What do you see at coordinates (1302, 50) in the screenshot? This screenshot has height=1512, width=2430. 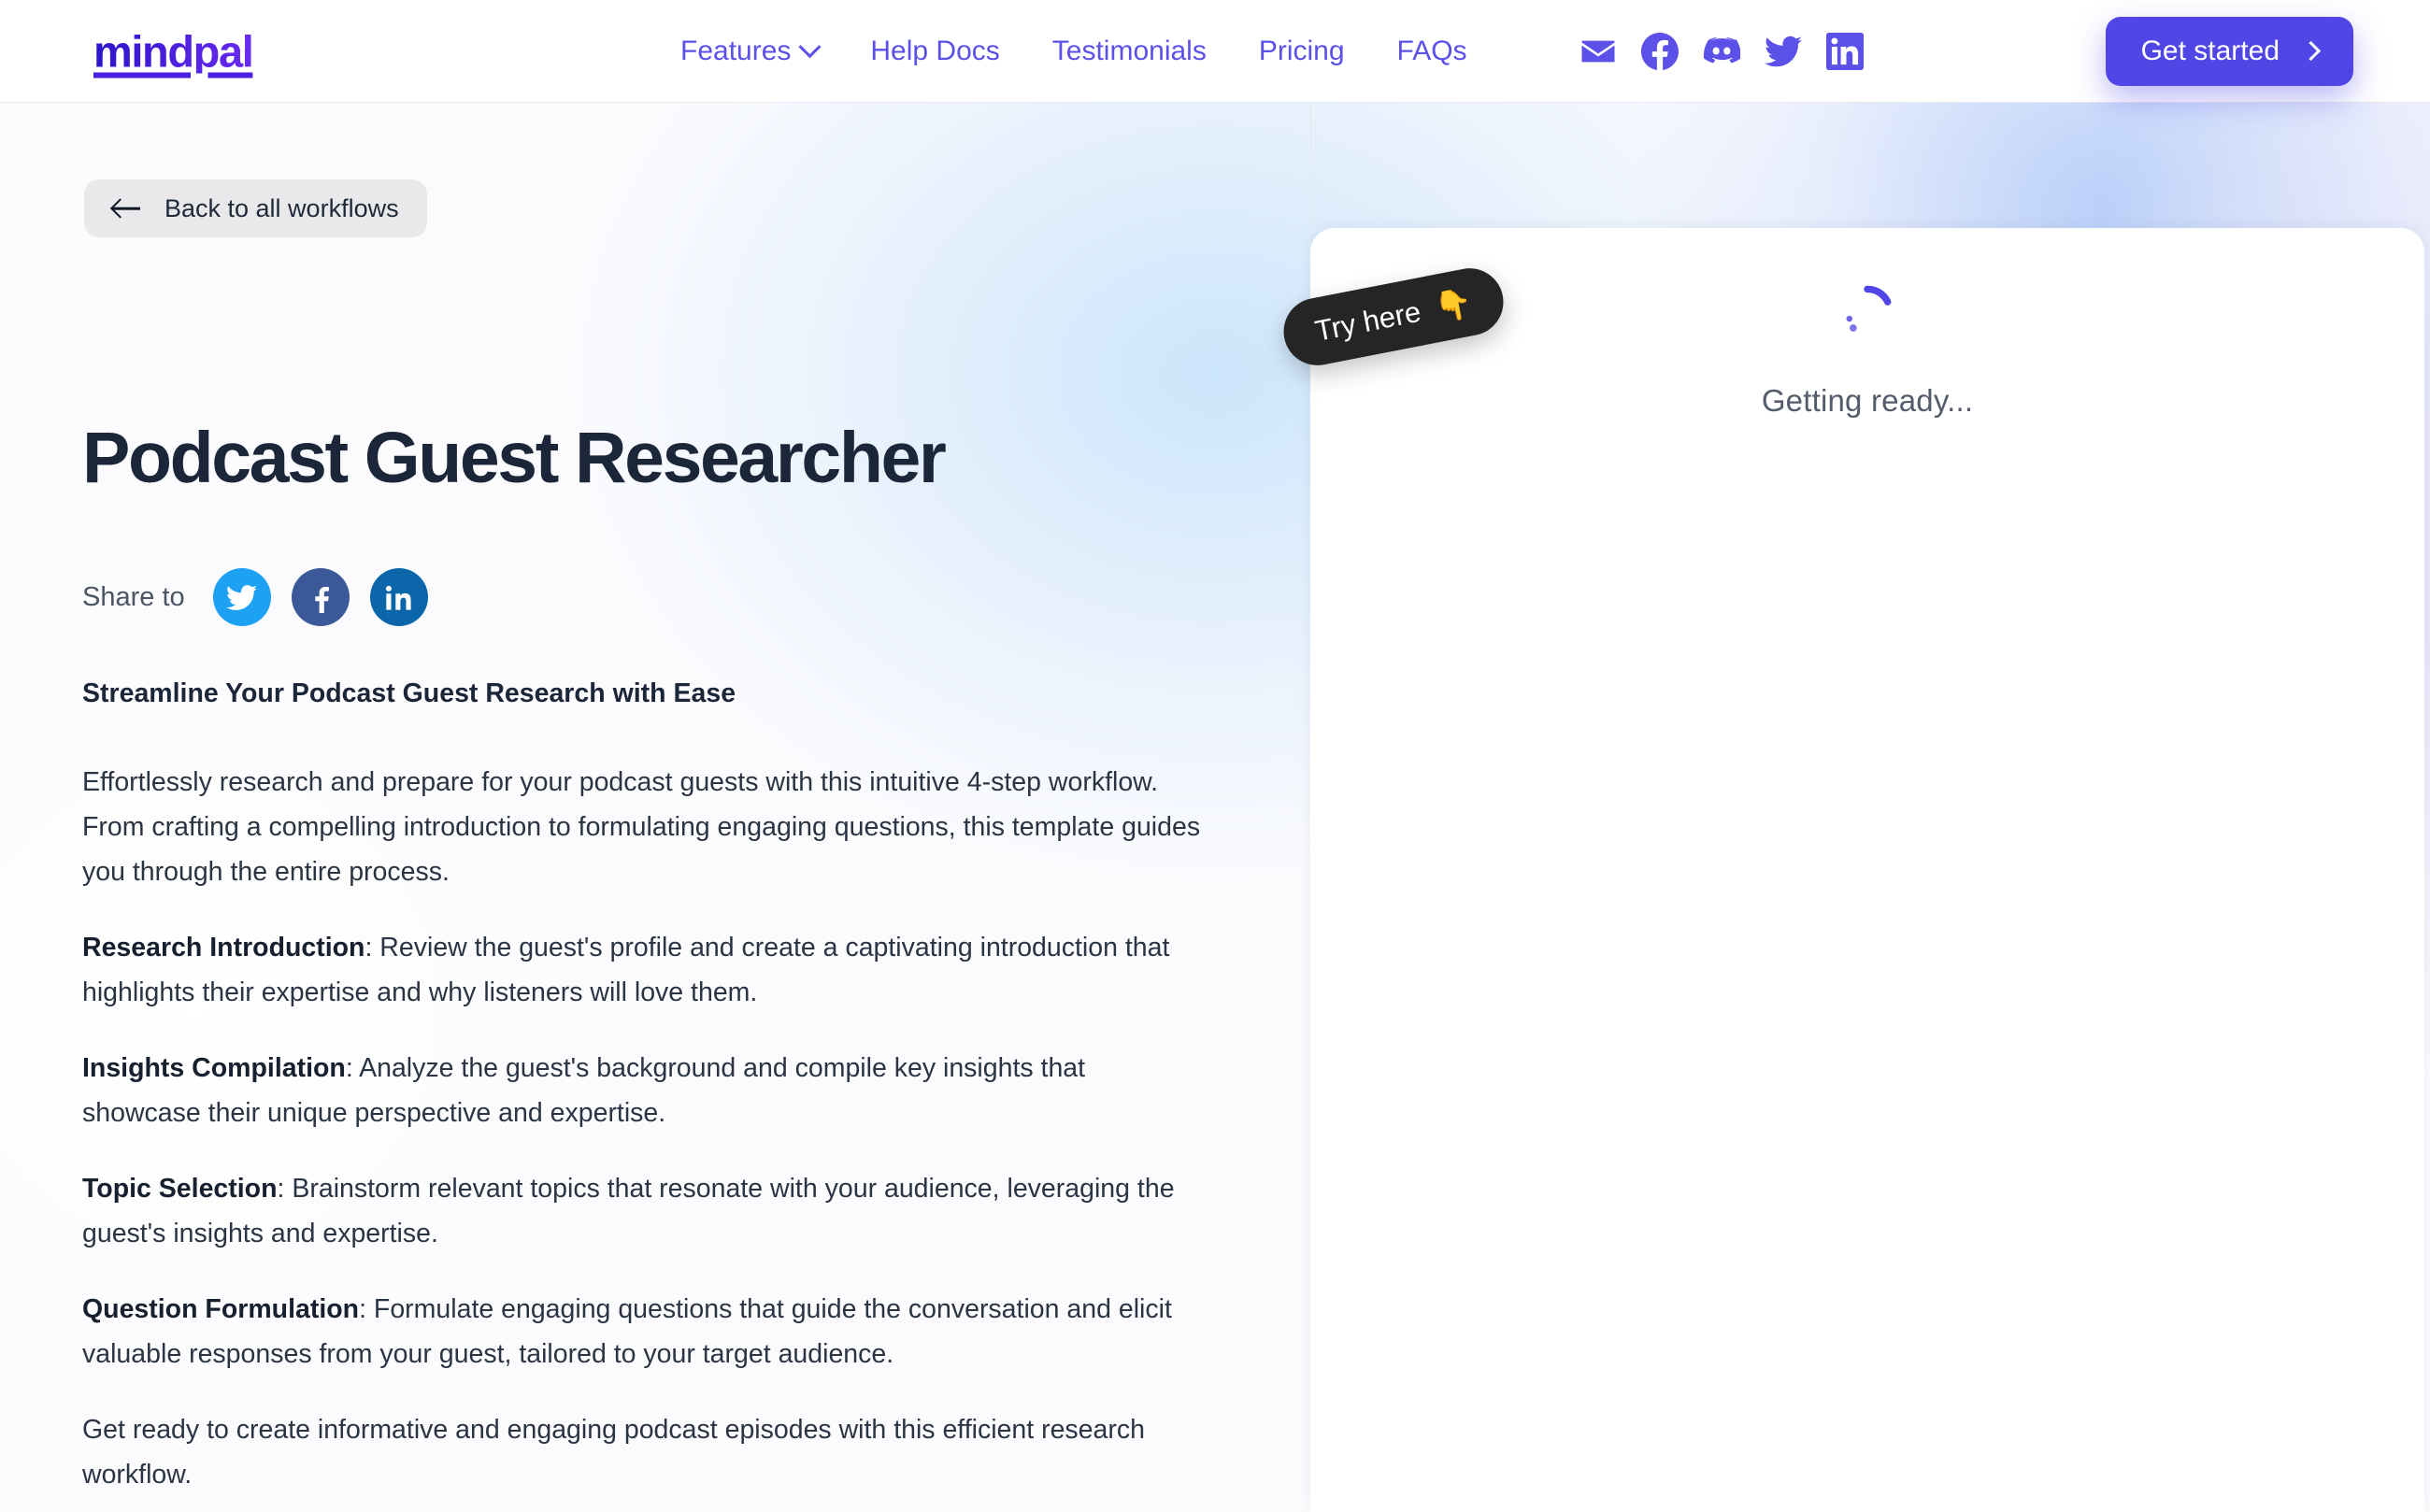 I see `nav-item-pricing: Pricing` at bounding box center [1302, 50].